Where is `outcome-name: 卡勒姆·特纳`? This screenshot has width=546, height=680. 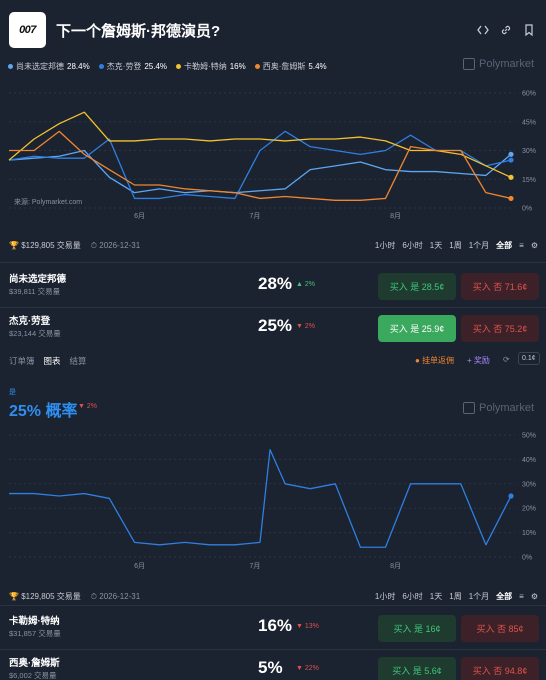 outcome-name: 卡勒姆·特纳 is located at coordinates (34, 621).